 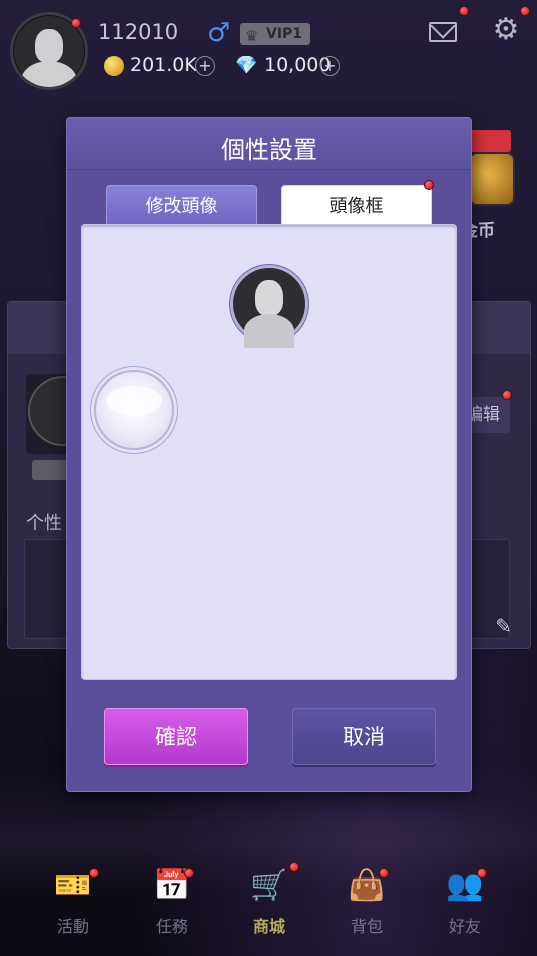 What do you see at coordinates (114, 66) in the screenshot?
I see `coin-icon` at bounding box center [114, 66].